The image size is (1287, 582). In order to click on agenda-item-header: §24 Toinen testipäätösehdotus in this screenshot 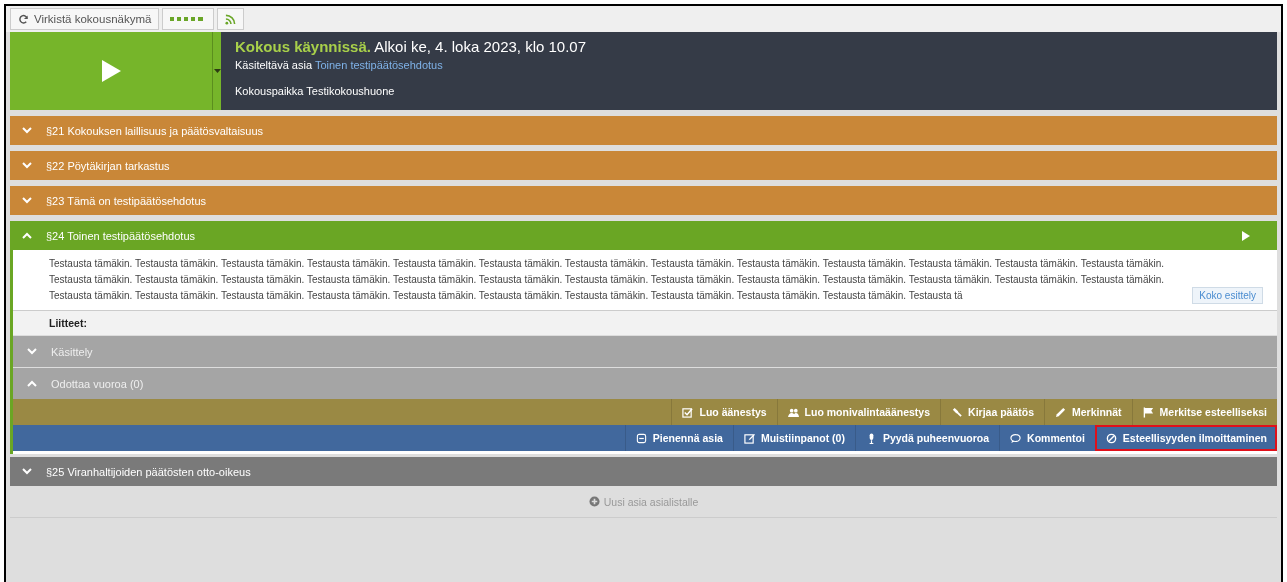, I will do `click(643, 235)`.